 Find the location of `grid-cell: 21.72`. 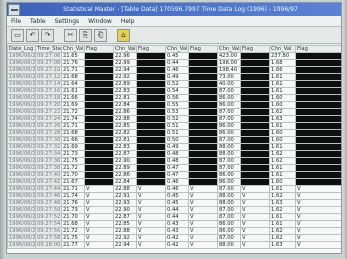

grid-cell: 21.72 is located at coordinates (73, 112).